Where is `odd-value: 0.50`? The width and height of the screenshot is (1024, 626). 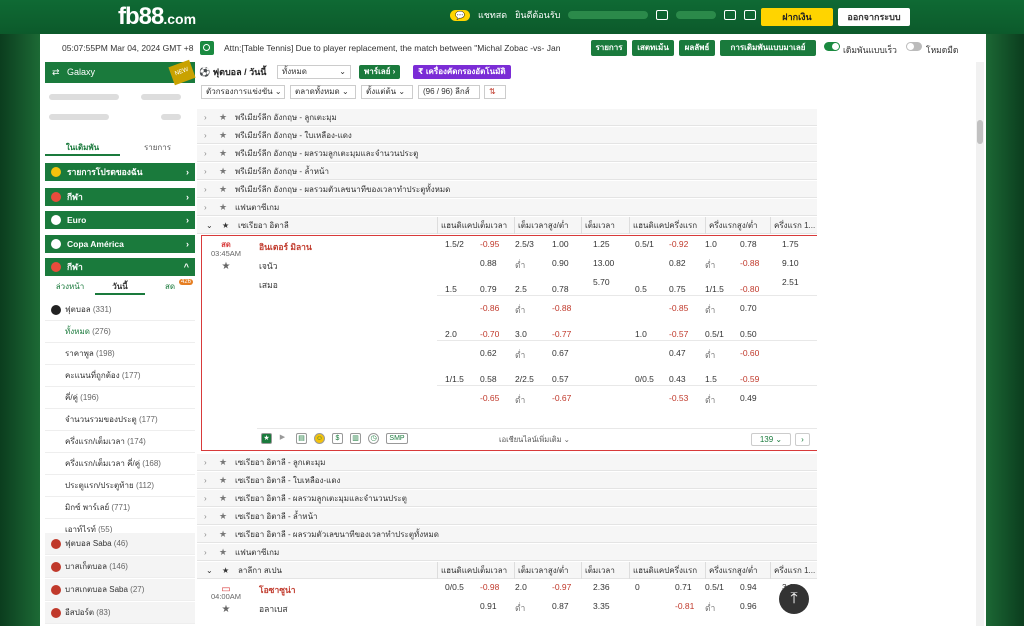
odd-value: 0.50 is located at coordinates (748, 334).